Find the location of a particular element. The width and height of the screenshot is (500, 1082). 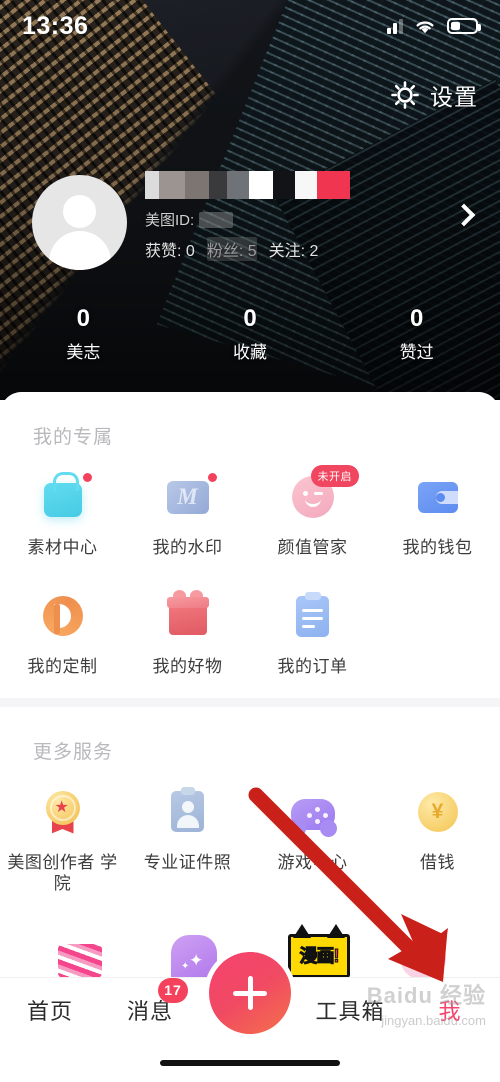

grid-item-label: 借钱 is located at coordinates (437, 862).